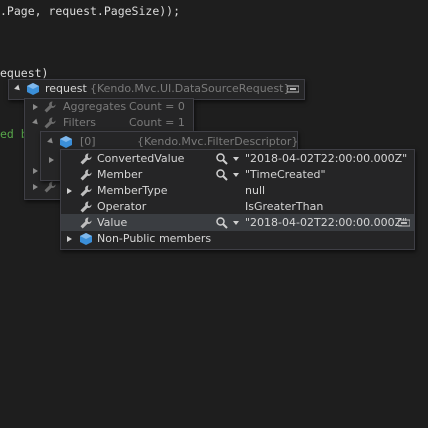 This screenshot has width=428, height=428. I want to click on field-name: ConvertedValue, so click(141, 158).